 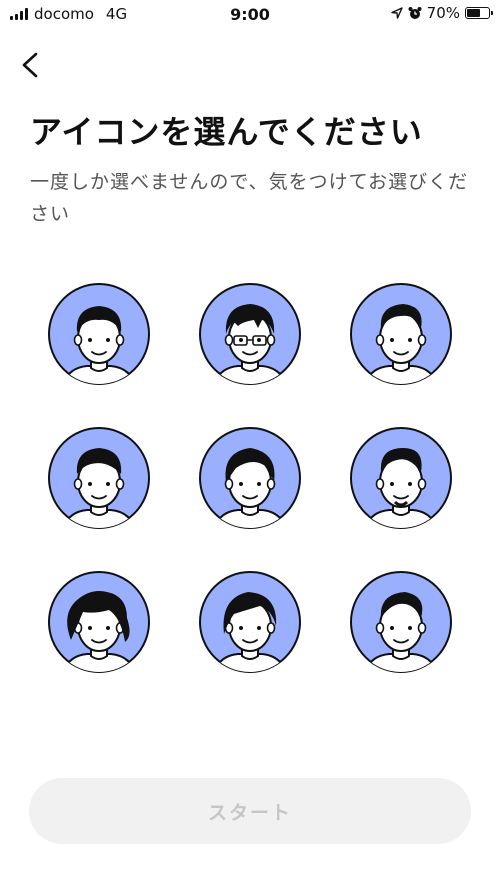 I want to click on battery-percent: 70%, so click(x=443, y=13).